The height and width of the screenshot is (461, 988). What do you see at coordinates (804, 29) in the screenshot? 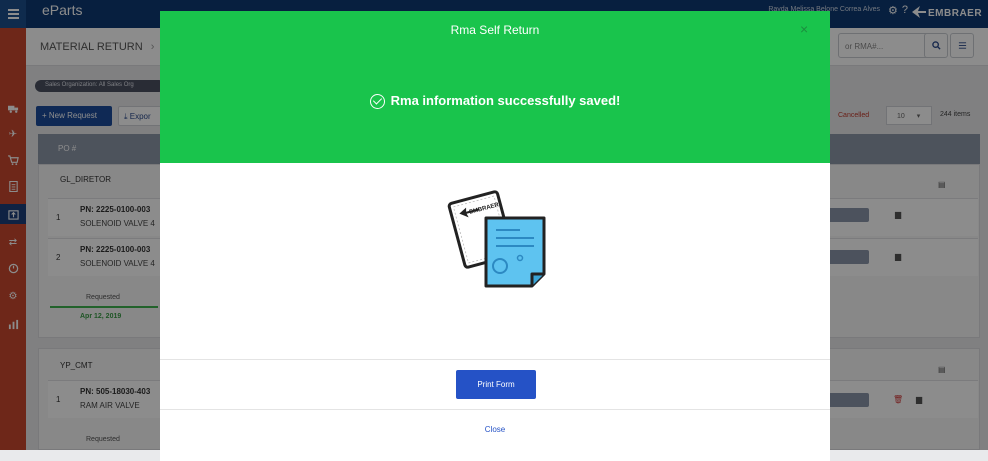
I see `close-icon: ×` at bounding box center [804, 29].